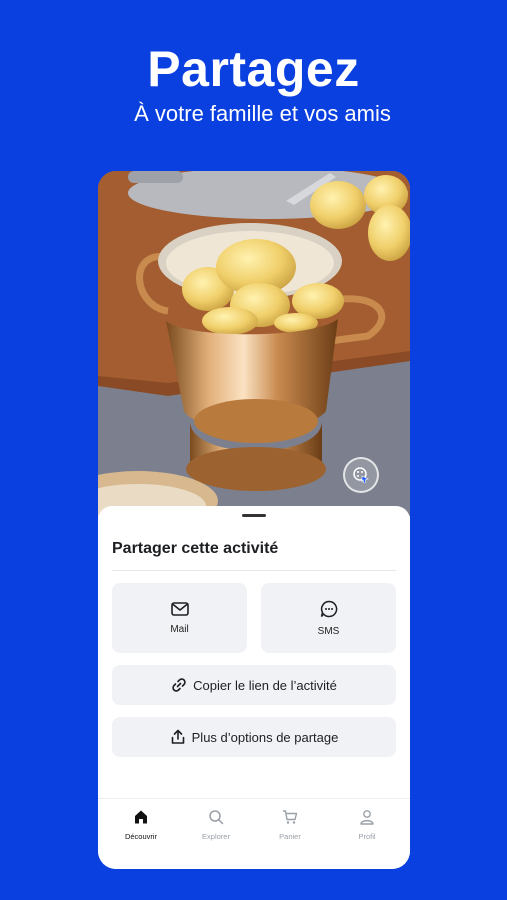 This screenshot has height=900, width=507. Describe the element at coordinates (254, 515) in the screenshot. I see `sheet-drag-handle` at that location.